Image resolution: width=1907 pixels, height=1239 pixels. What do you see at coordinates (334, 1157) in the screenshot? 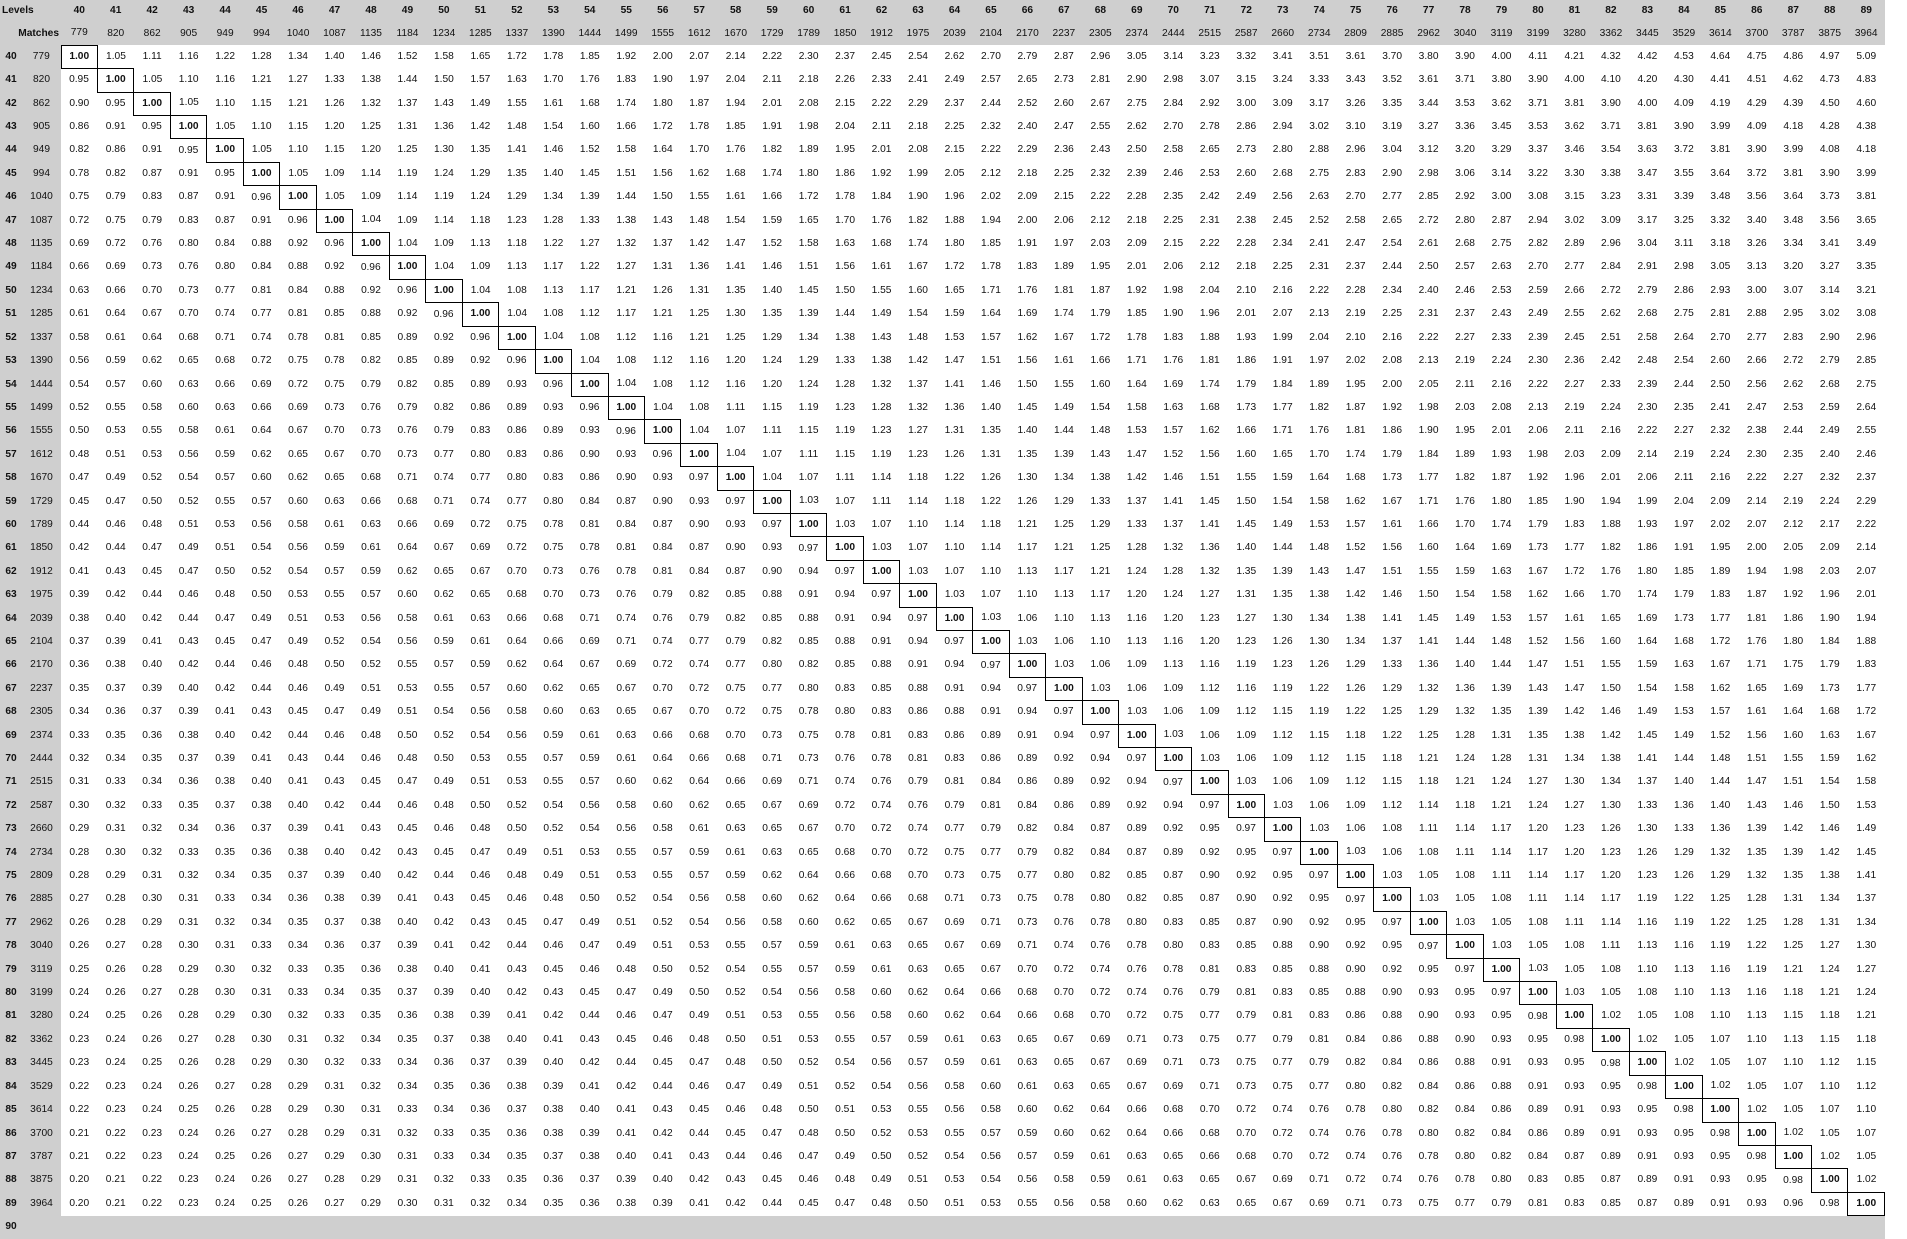
I see `ratio-cell: 0.29` at bounding box center [334, 1157].